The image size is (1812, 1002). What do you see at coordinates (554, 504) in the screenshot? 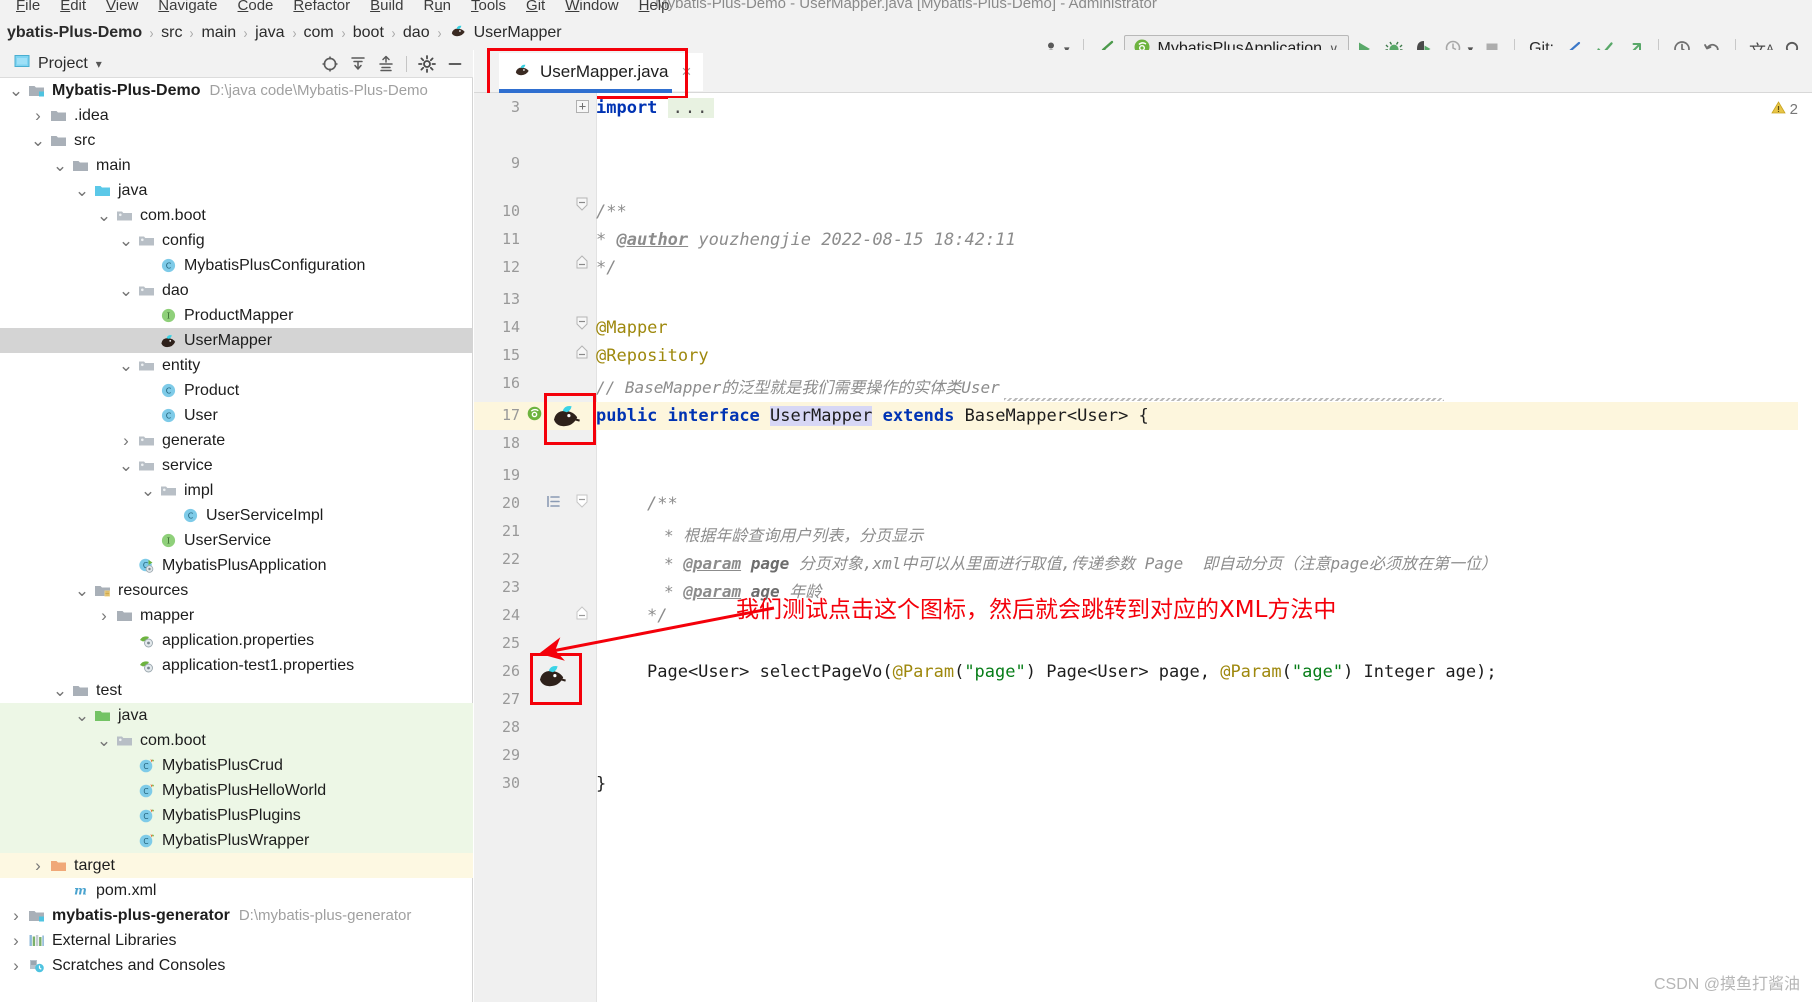
I see `implements-marker-icon` at bounding box center [554, 504].